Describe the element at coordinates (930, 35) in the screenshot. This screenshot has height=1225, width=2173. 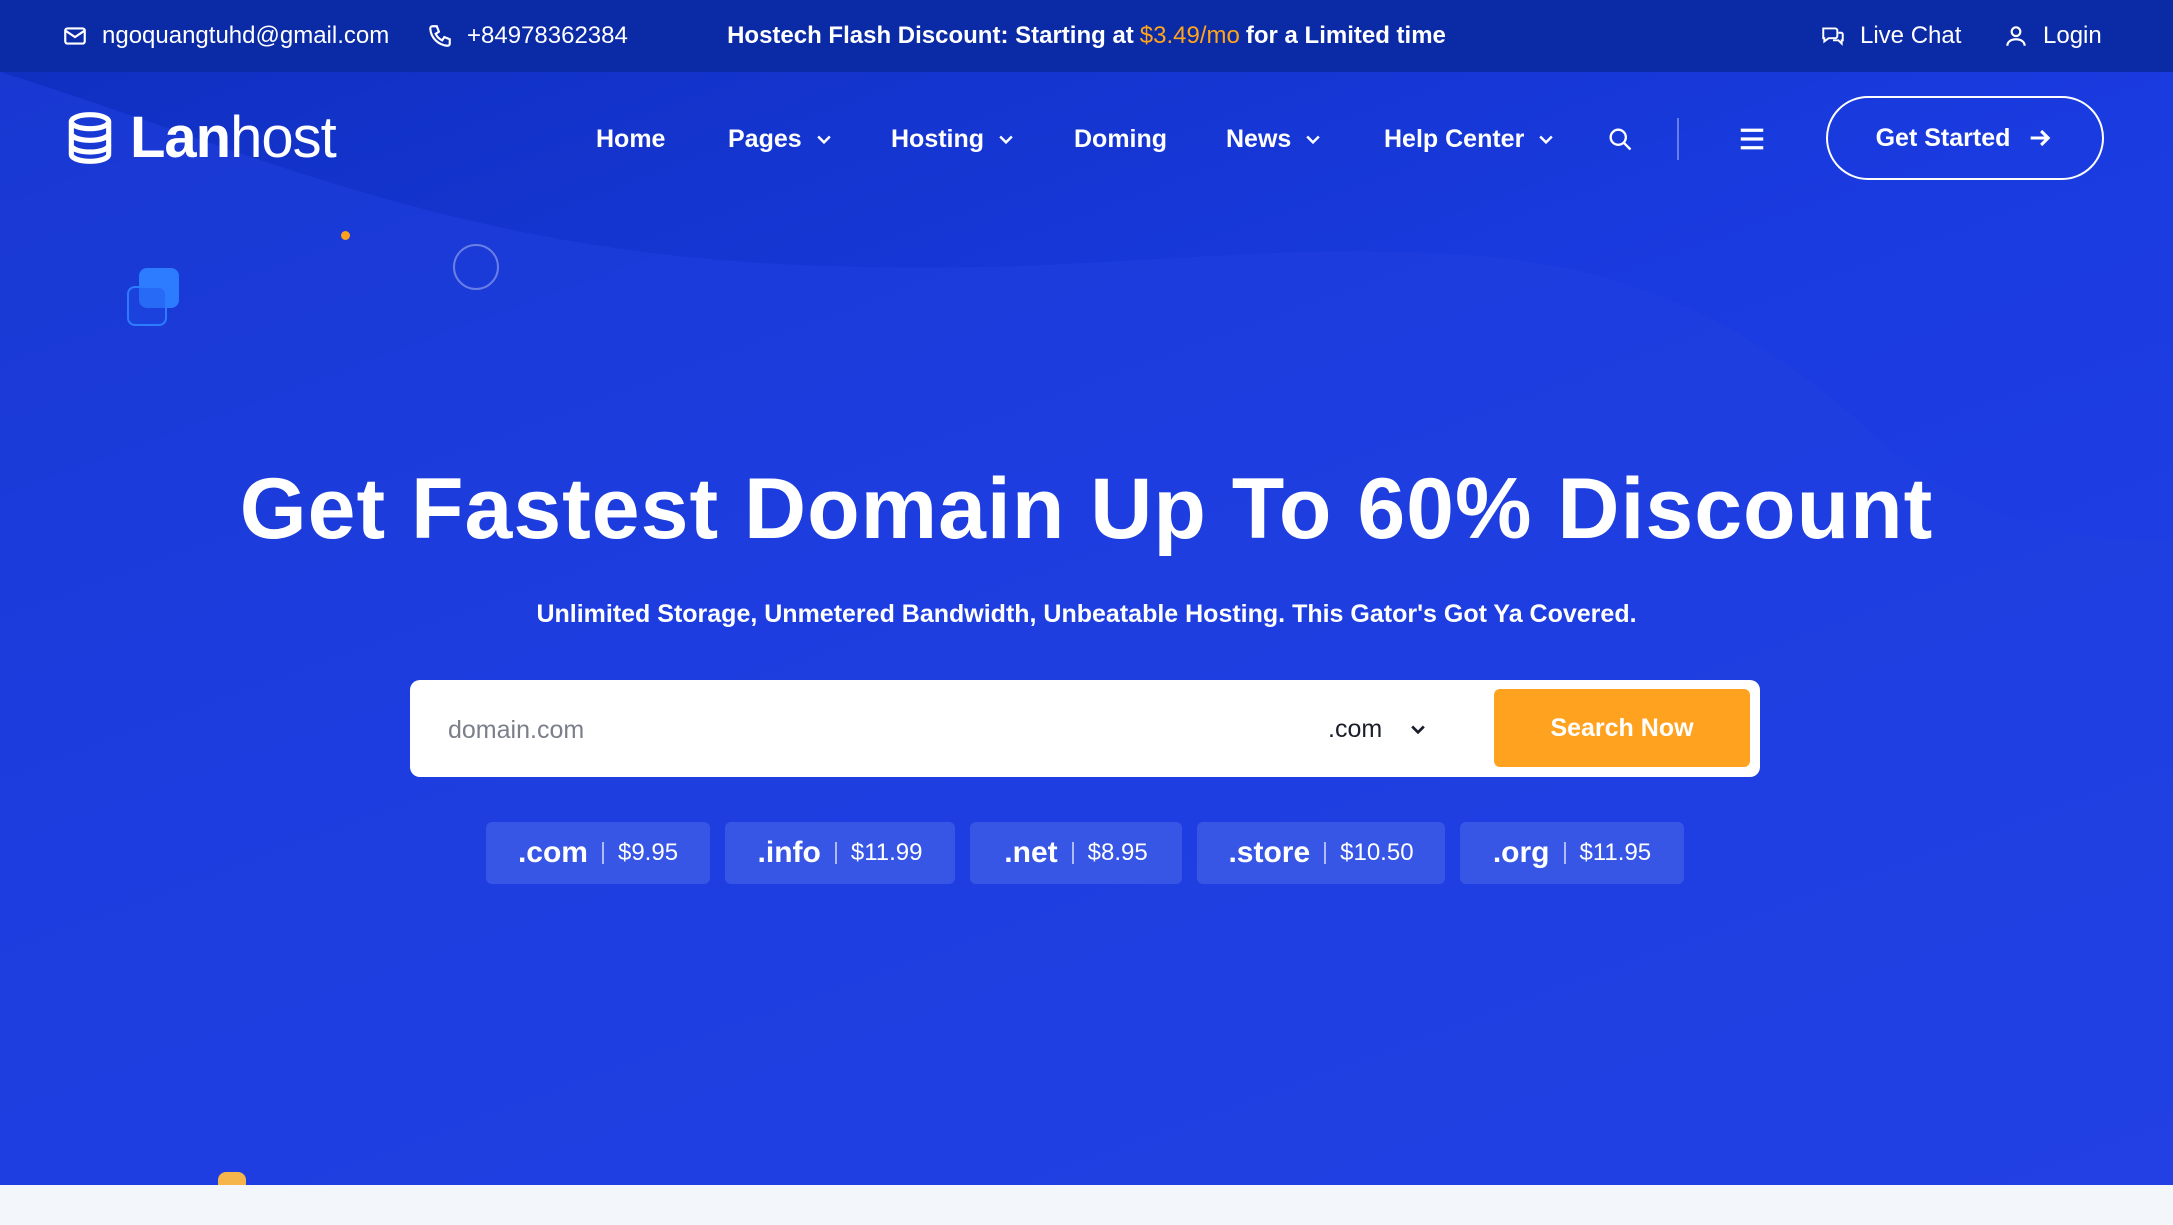
I see `promo-prefix: Hostech Flash Discount: Starting at` at that location.